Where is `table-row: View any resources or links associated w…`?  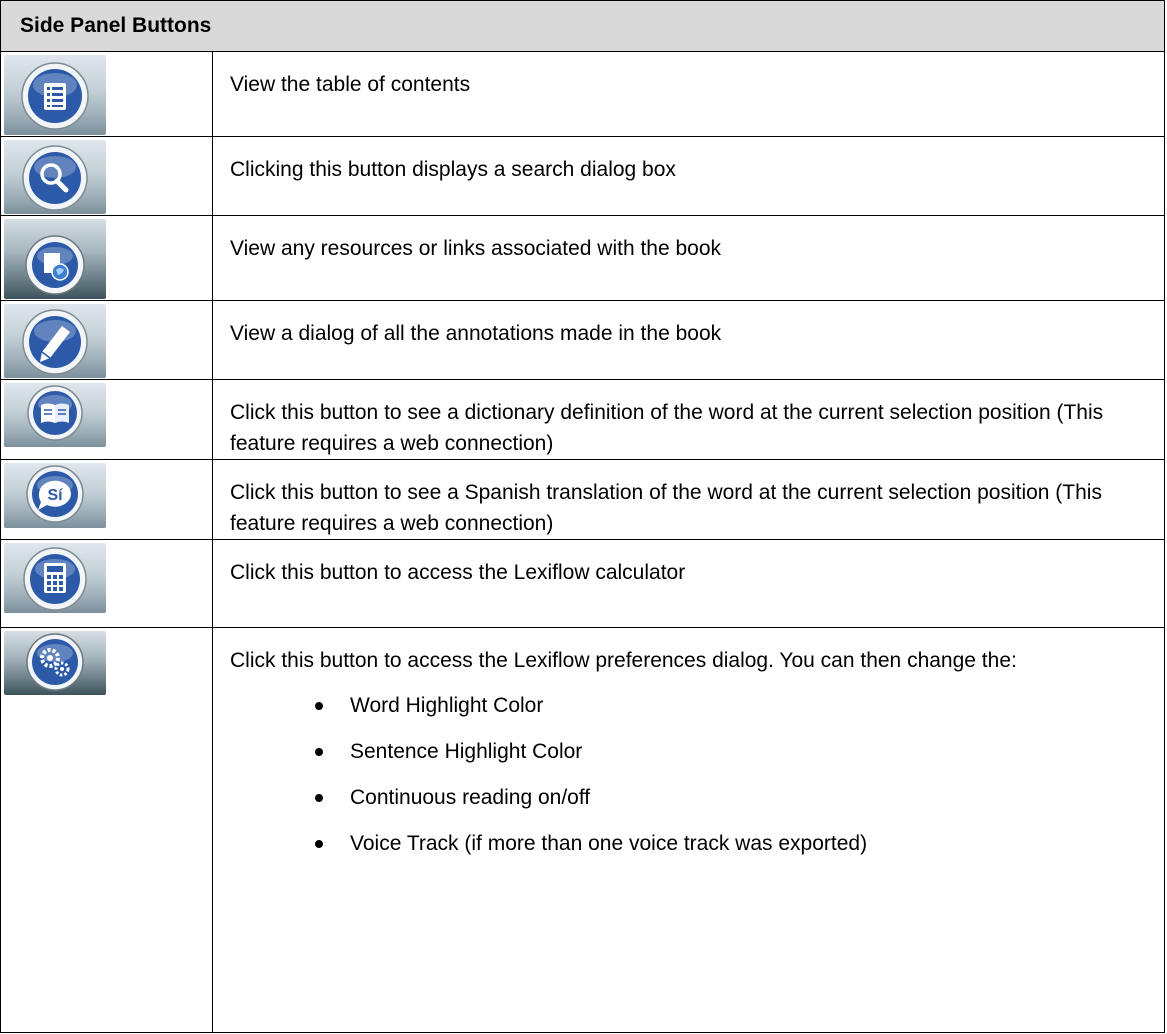
table-row: View any resources or links associated w… is located at coordinates (582, 258).